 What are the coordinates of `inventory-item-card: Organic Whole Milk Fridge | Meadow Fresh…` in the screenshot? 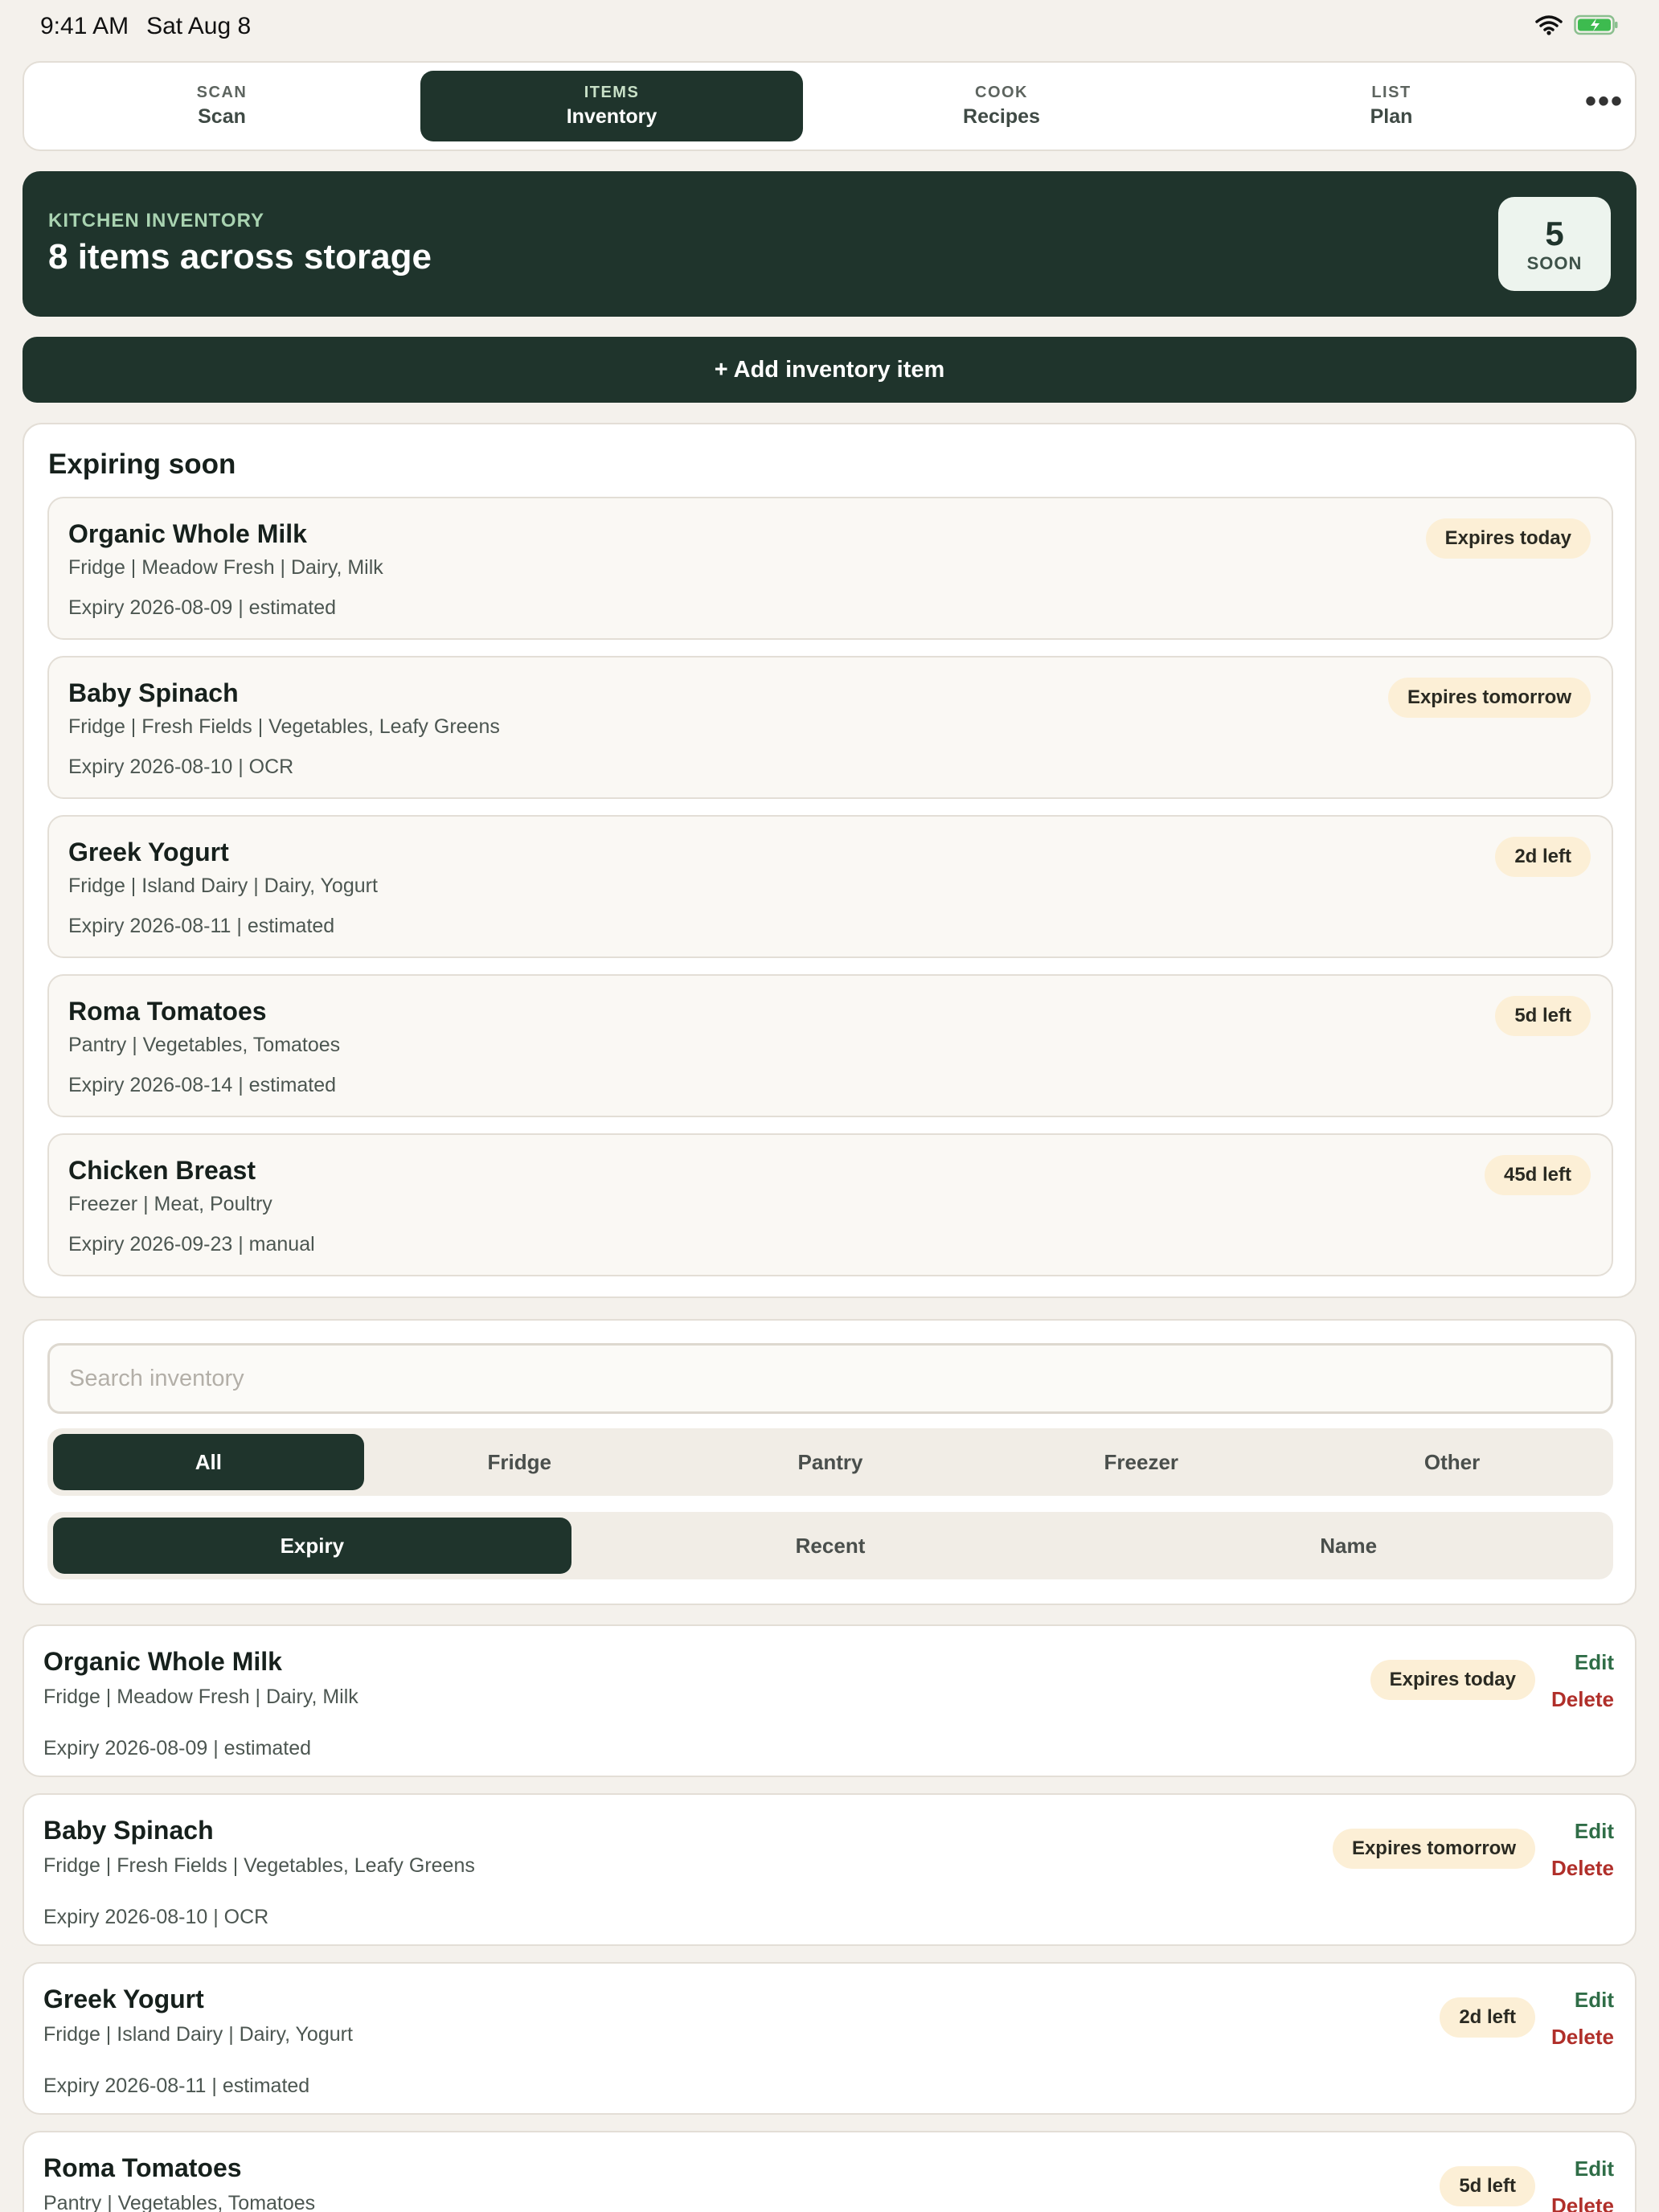 It's located at (829, 1701).